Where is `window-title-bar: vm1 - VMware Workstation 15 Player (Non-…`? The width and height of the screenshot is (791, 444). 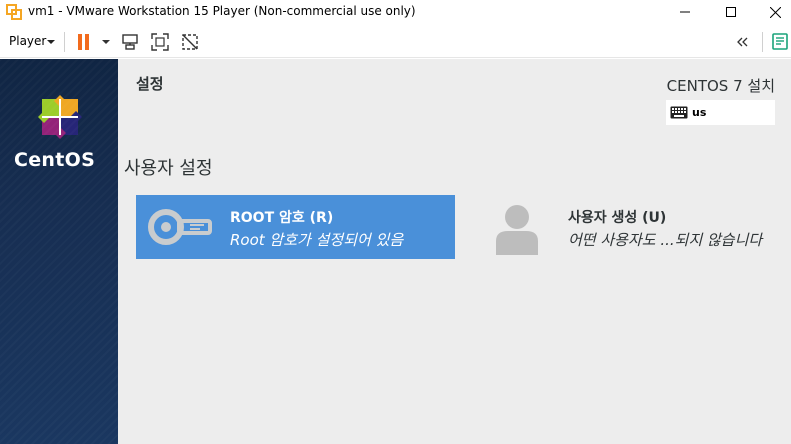
window-title-bar: vm1 - VMware Workstation 15 Player (Non-… is located at coordinates (395, 12).